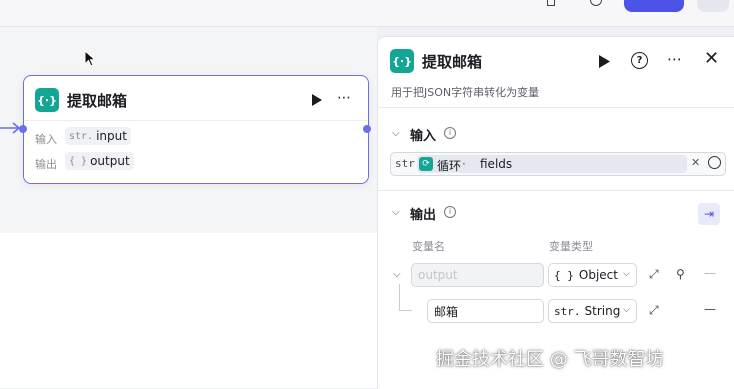 This screenshot has height=389, width=734. Describe the element at coordinates (367, 129) in the screenshot. I see `node-output-port` at that location.